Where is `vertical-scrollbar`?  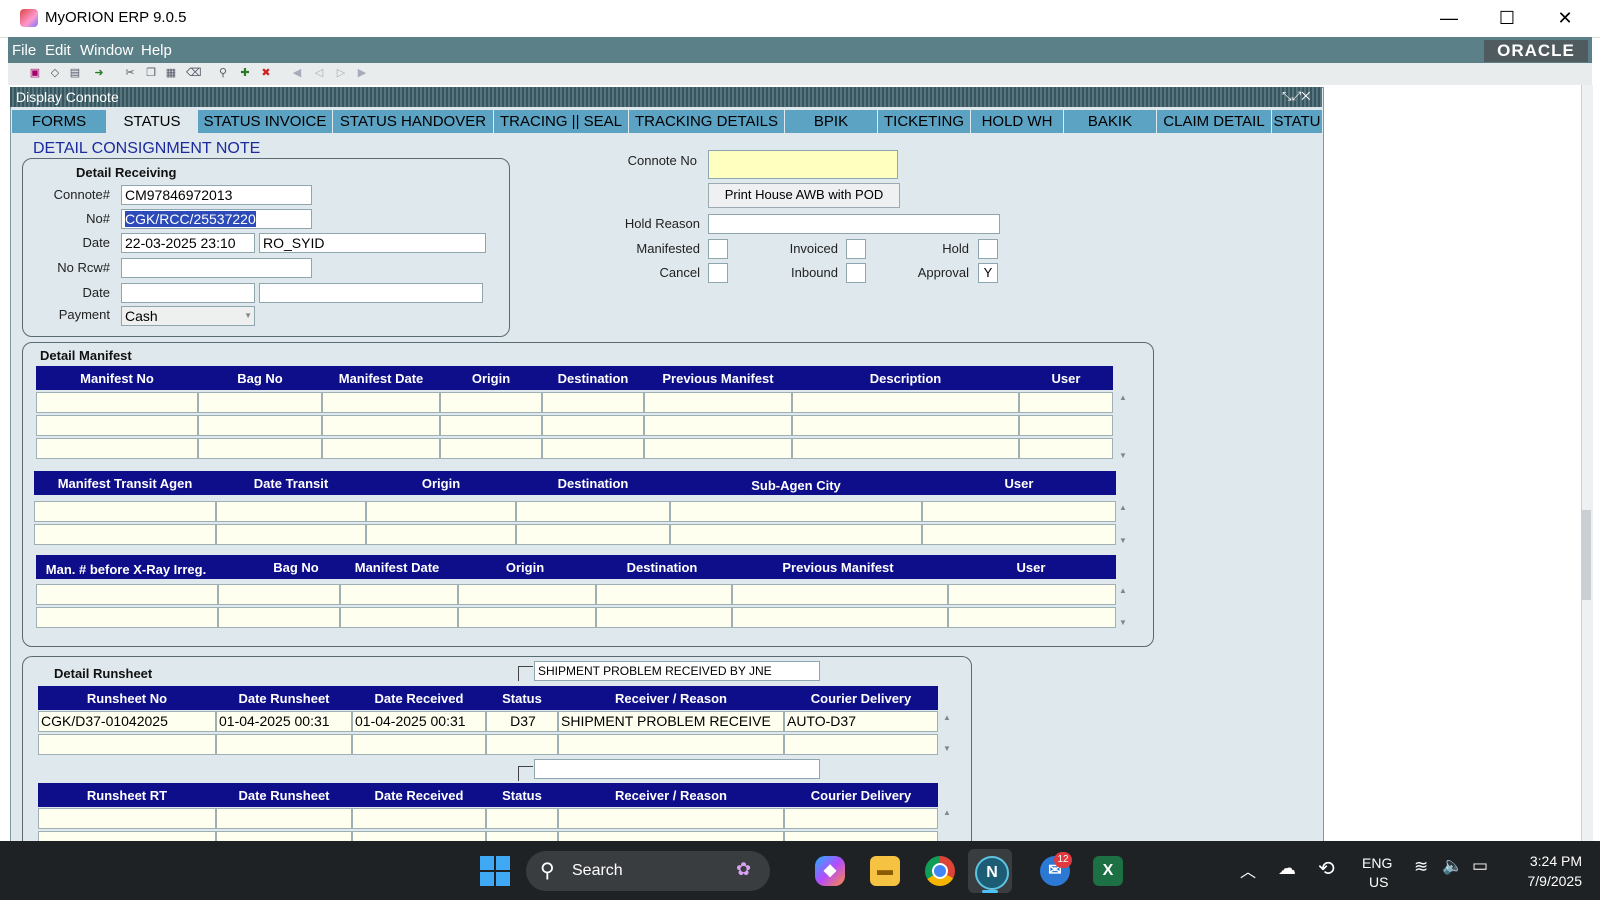 vertical-scrollbar is located at coordinates (1587, 463).